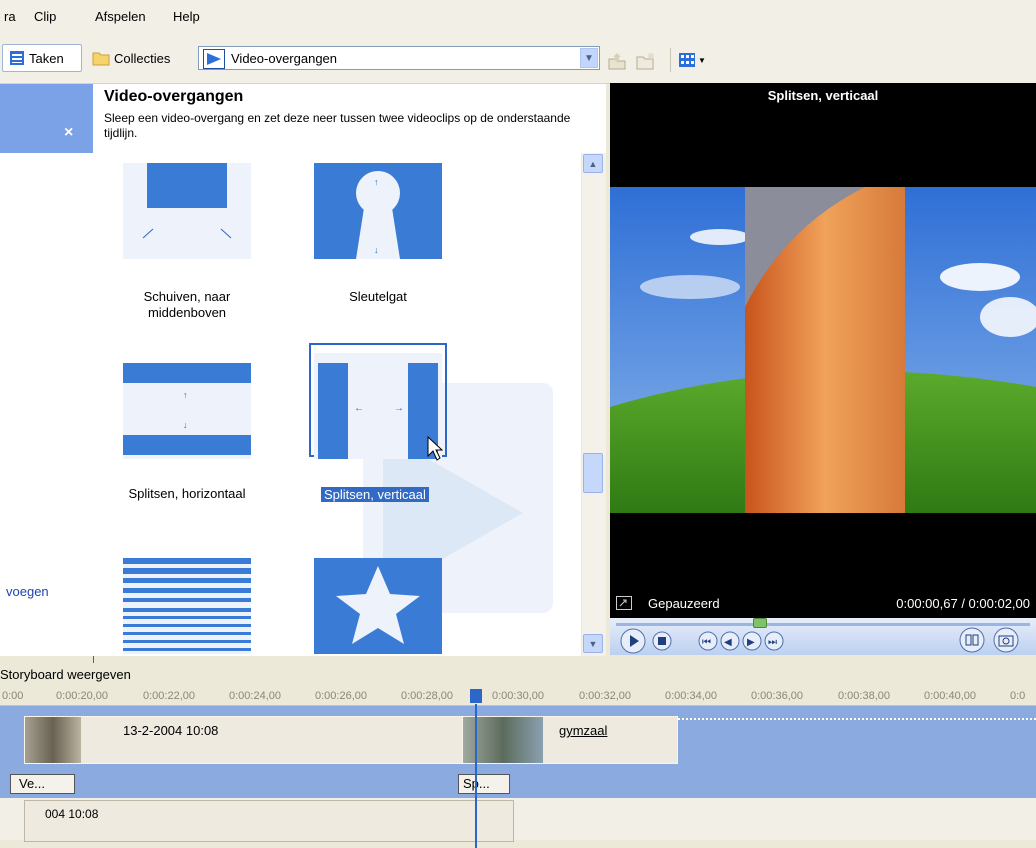  Describe the element at coordinates (777, 696) in the screenshot. I see `ruler-tick: 0:00:36,00` at that location.